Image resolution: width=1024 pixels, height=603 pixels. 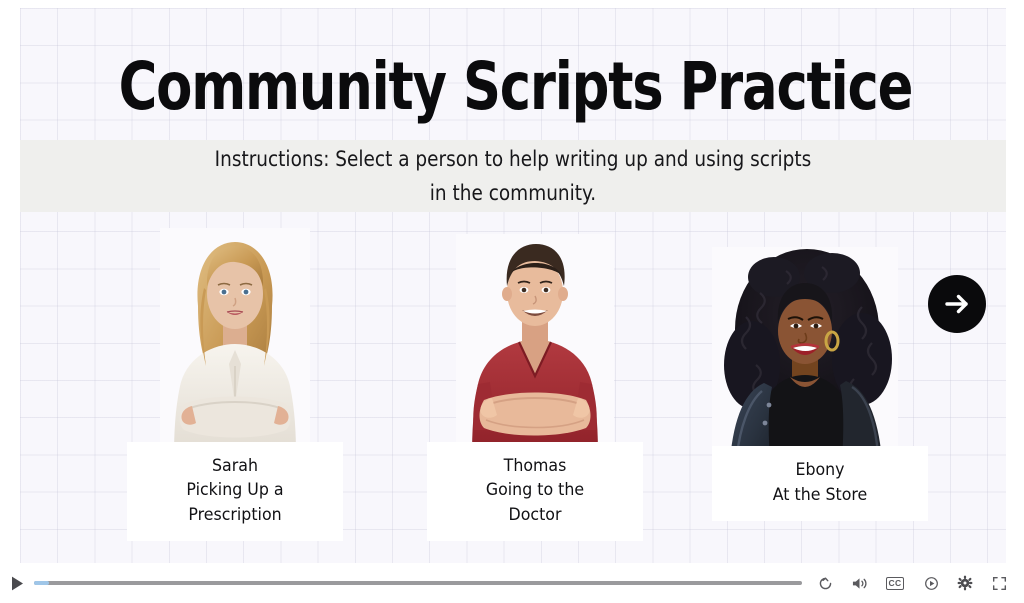 I want to click on replay-icon, so click(x=825, y=583).